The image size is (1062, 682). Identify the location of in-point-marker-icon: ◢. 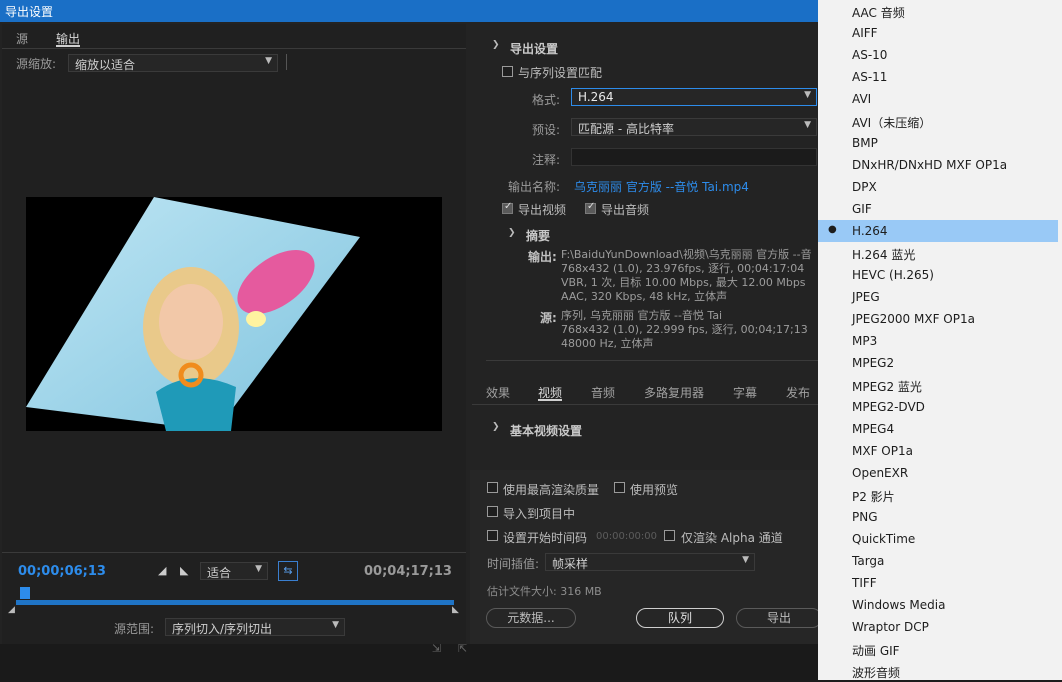
(11, 610).